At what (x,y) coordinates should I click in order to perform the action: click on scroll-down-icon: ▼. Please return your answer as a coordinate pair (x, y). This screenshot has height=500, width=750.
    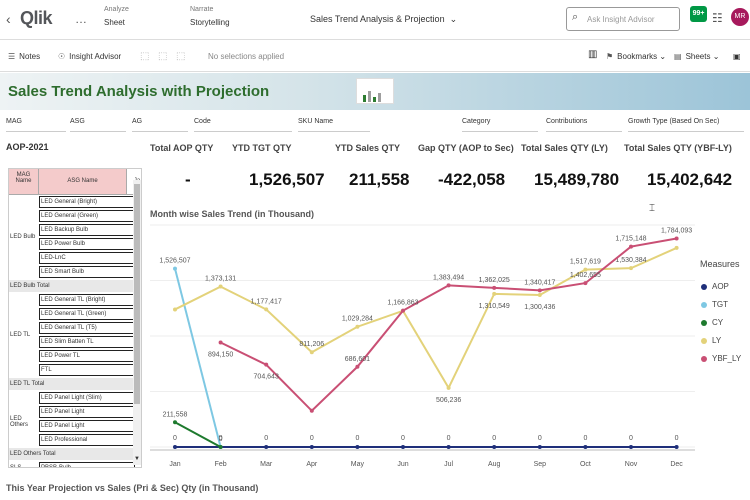
    Looking at the image, I should click on (137, 459).